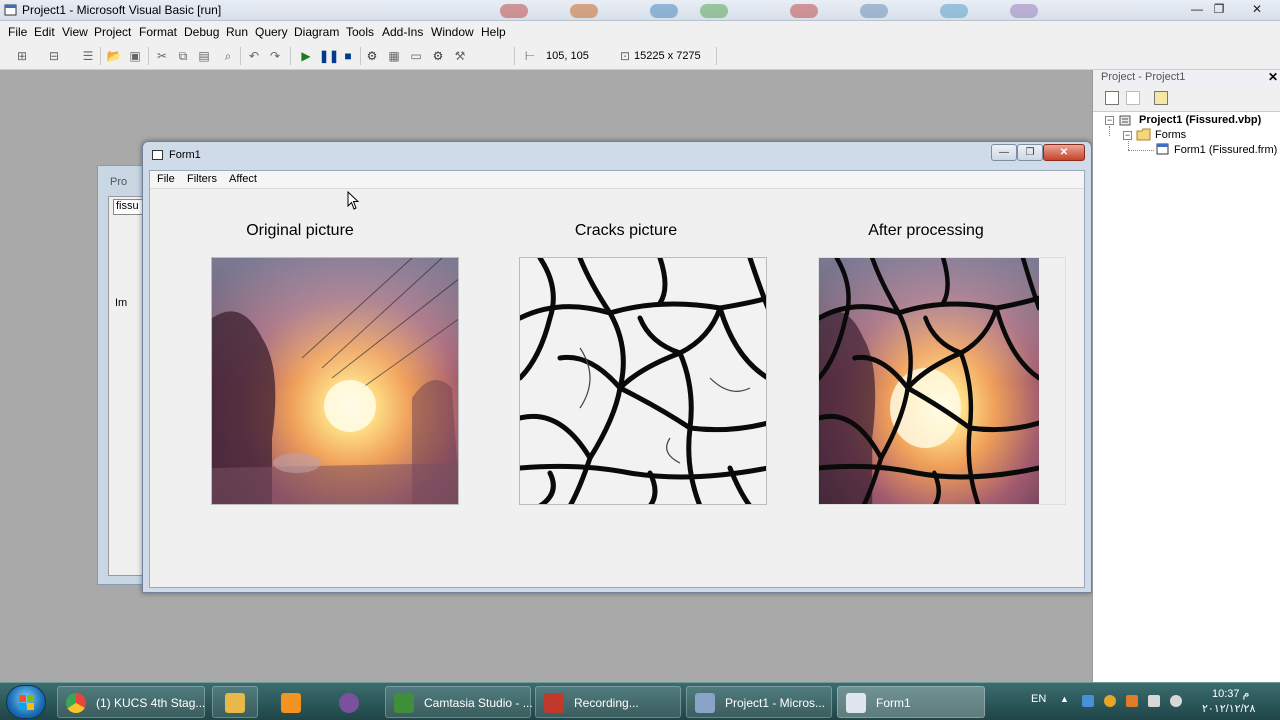  Describe the element at coordinates (112, 32) in the screenshot. I see `menu-project: Project` at that location.